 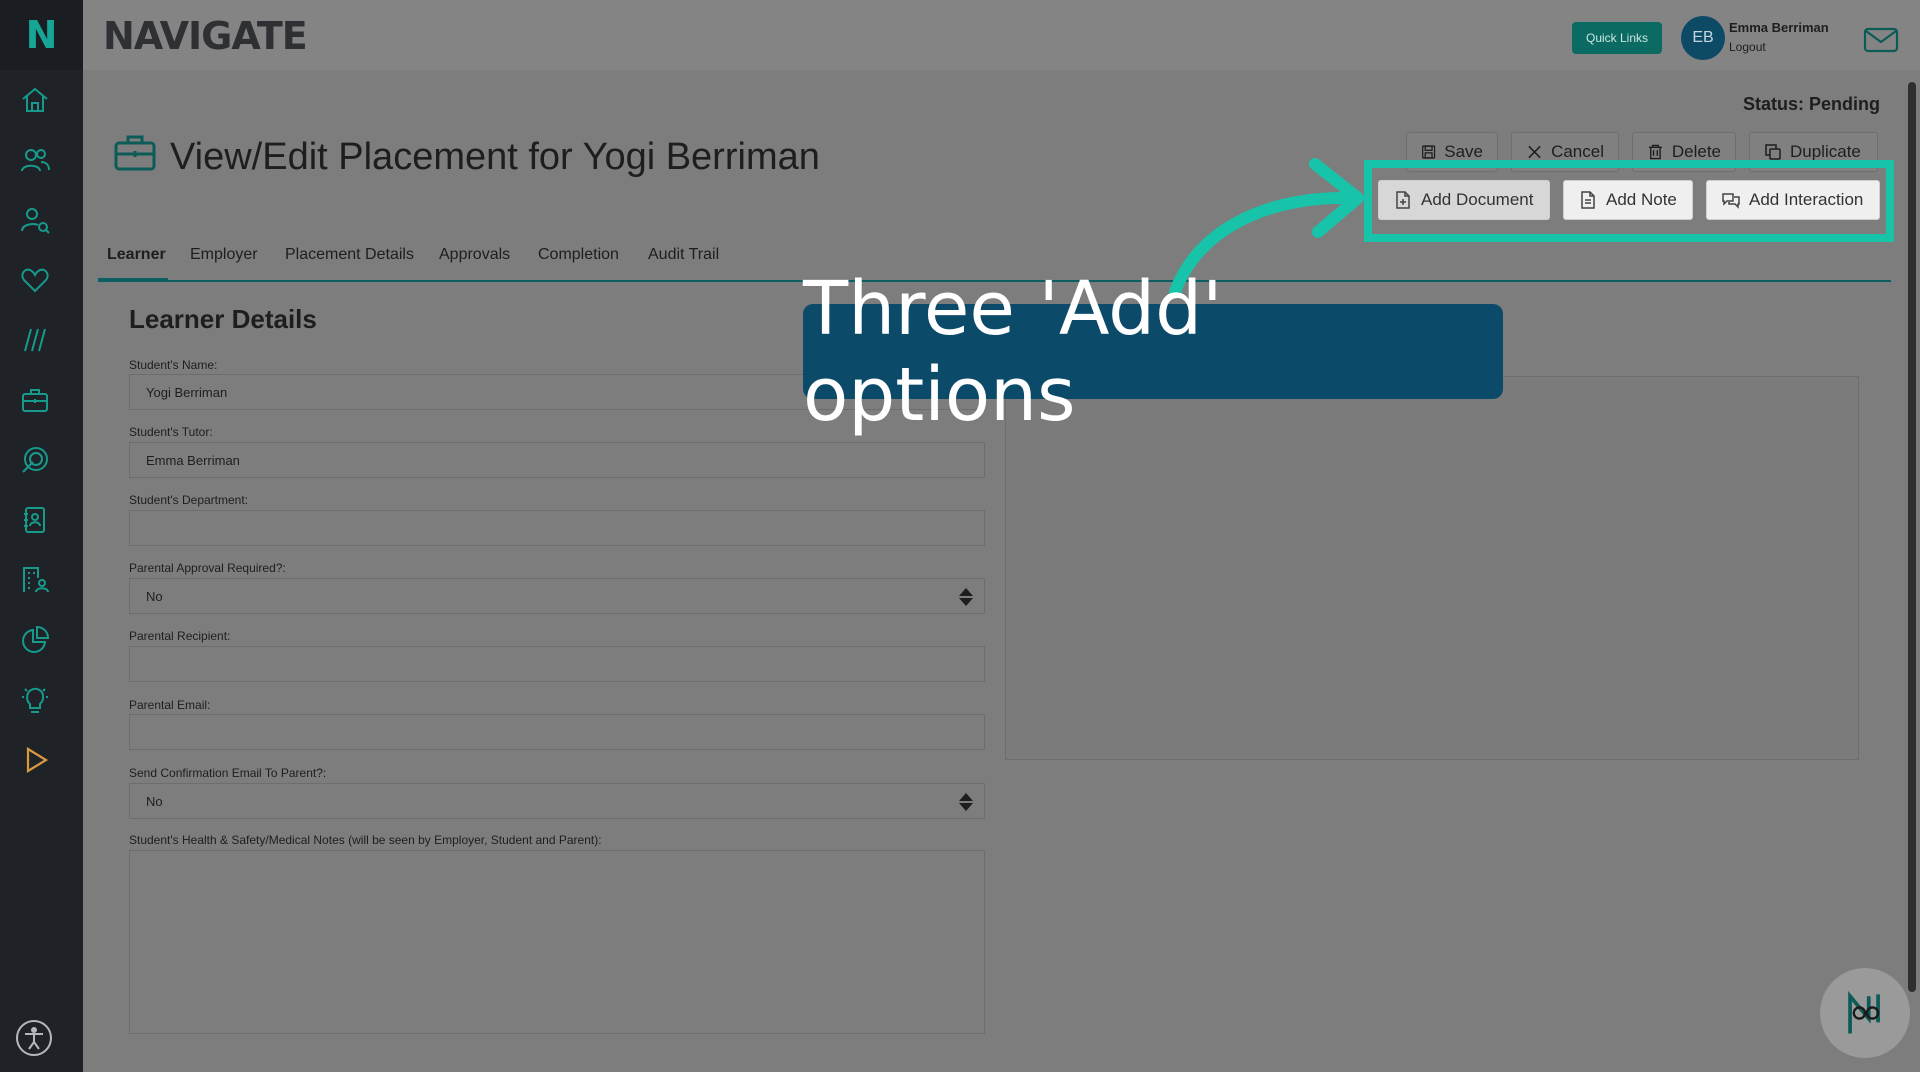 What do you see at coordinates (1779, 27) in the screenshot?
I see `user-name: Emma Berriman` at bounding box center [1779, 27].